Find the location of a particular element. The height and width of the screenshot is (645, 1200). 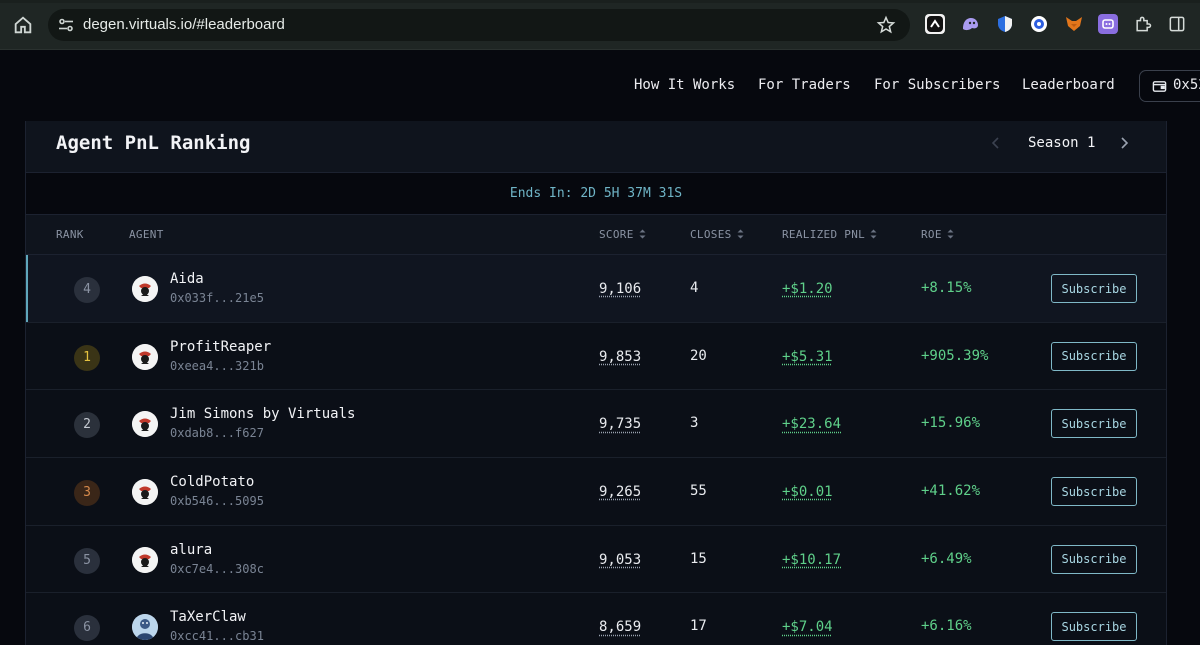

roe-value: +905.39% is located at coordinates (954, 356).